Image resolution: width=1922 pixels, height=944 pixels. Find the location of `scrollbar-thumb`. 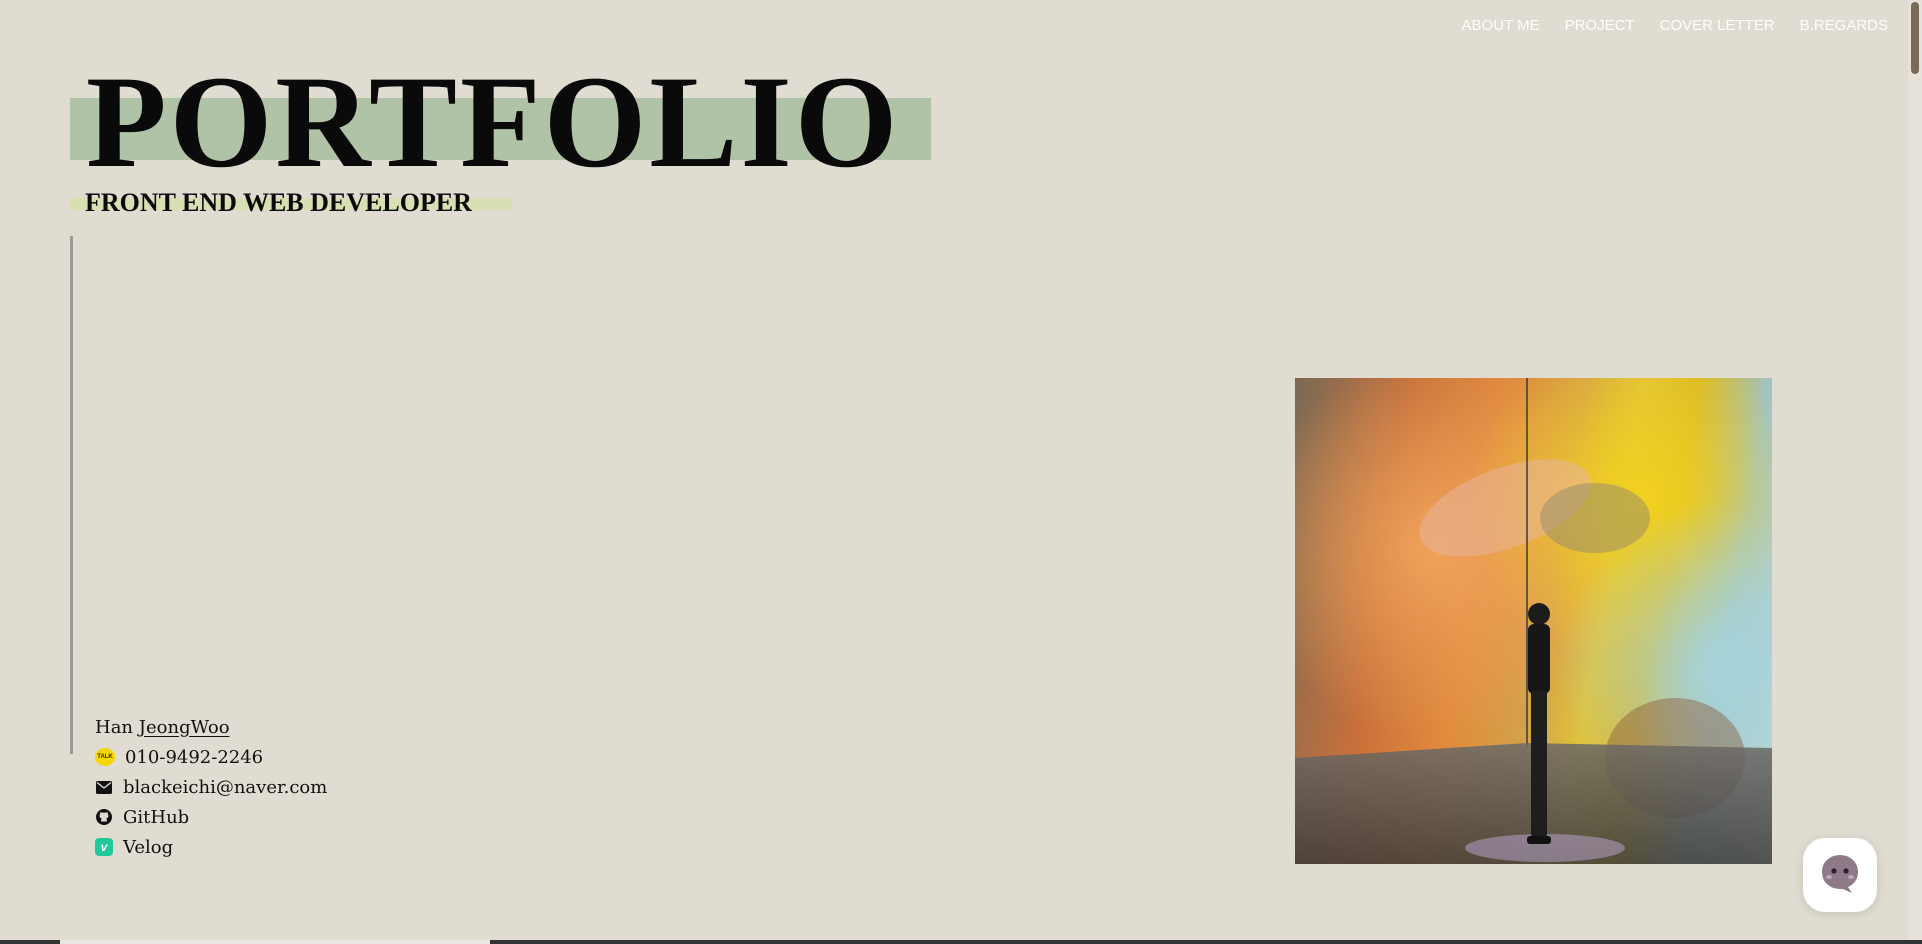

scrollbar-thumb is located at coordinates (1915, 38).